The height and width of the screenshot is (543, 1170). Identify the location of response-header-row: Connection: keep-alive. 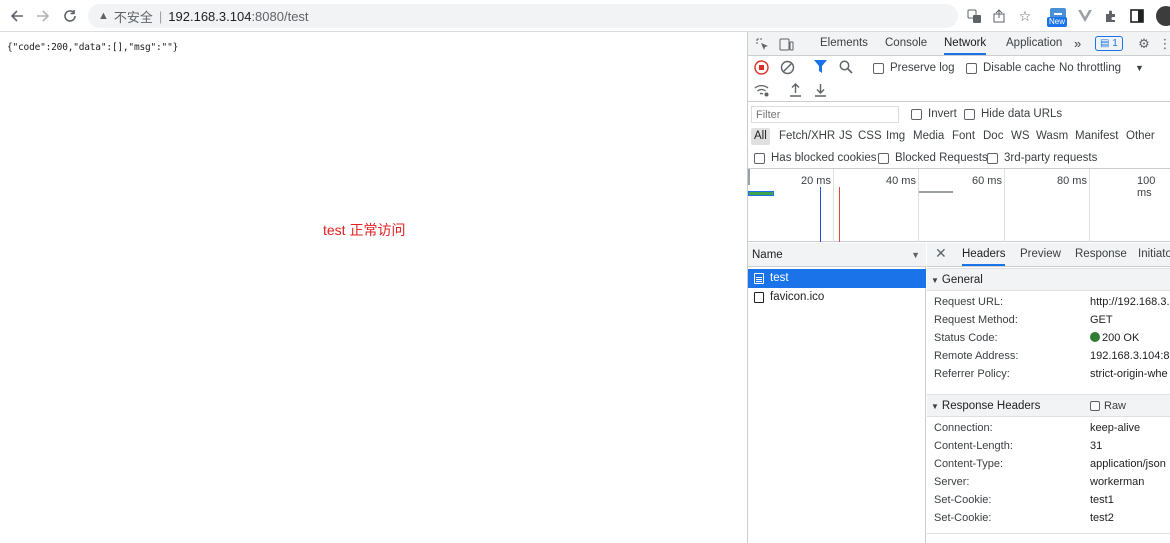
(1048, 428).